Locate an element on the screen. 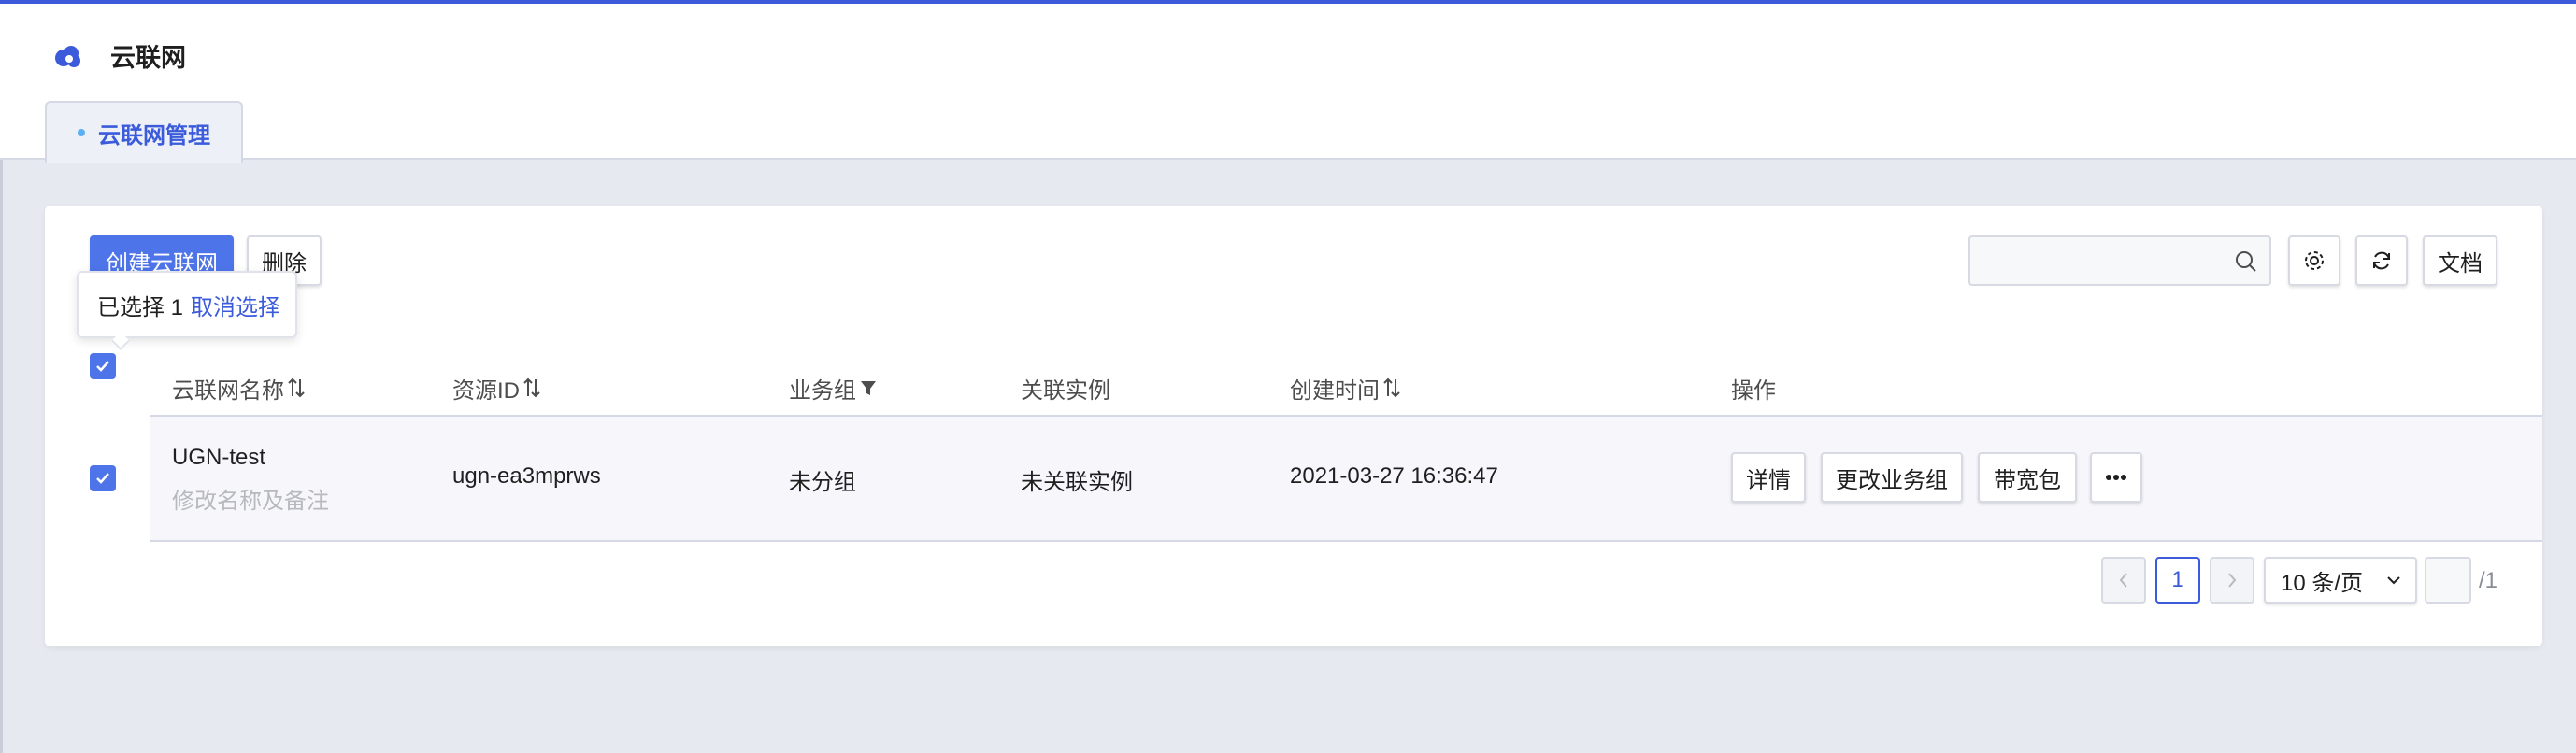  chevron-right-icon is located at coordinates (2232, 580).